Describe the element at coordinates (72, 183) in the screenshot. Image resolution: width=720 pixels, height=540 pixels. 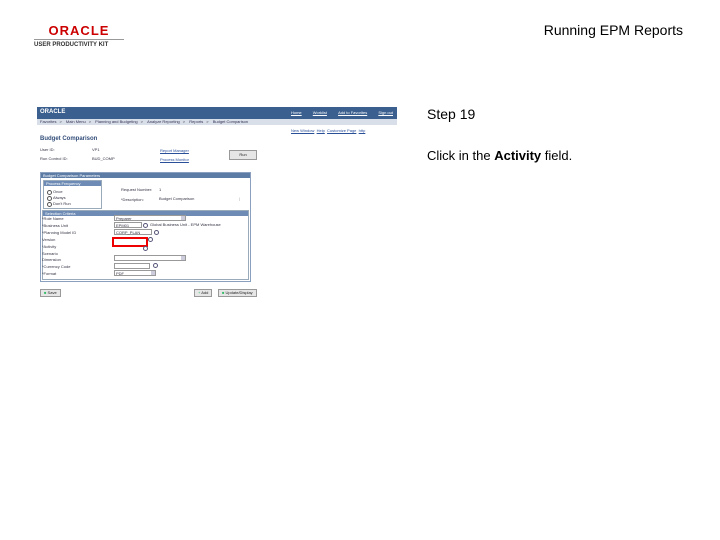
I see `process-frequency-header: Process Frequency` at that location.